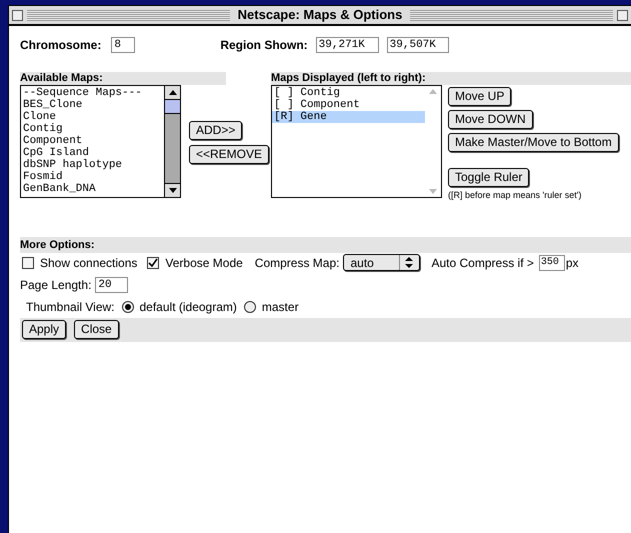 This screenshot has width=631, height=533. I want to click on ruler-note: ([R] before map means 'ruler set'), so click(515, 195).